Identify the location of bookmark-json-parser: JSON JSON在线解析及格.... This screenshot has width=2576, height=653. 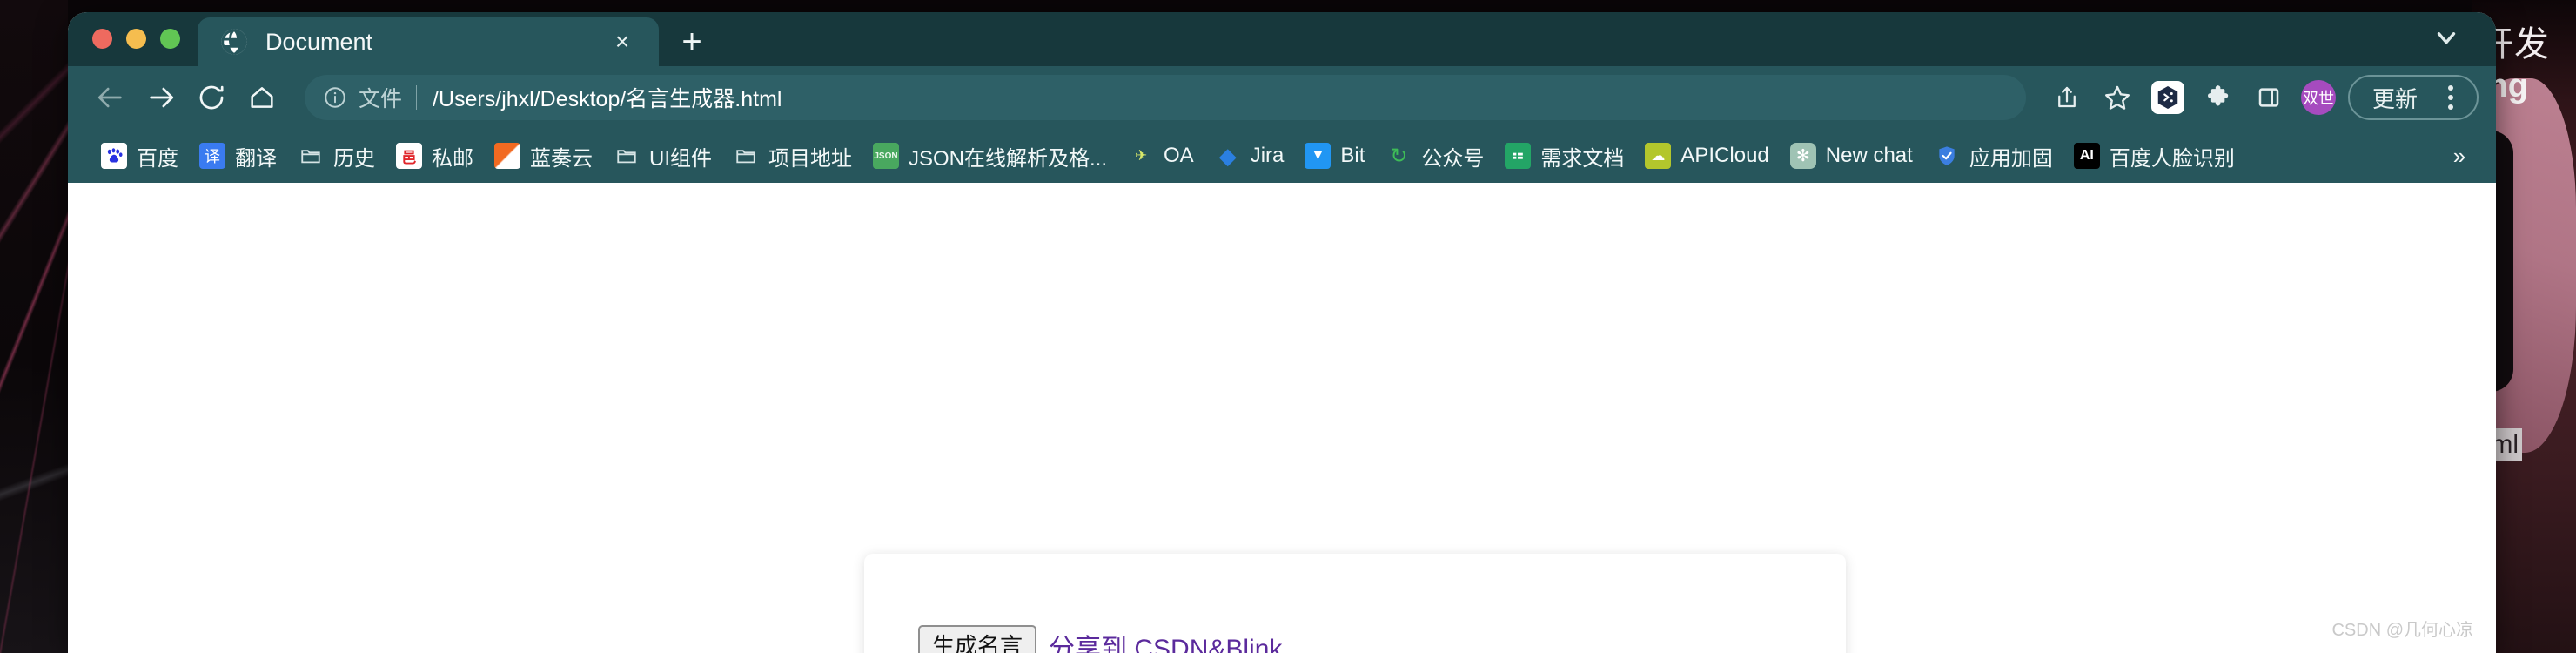
(990, 156).